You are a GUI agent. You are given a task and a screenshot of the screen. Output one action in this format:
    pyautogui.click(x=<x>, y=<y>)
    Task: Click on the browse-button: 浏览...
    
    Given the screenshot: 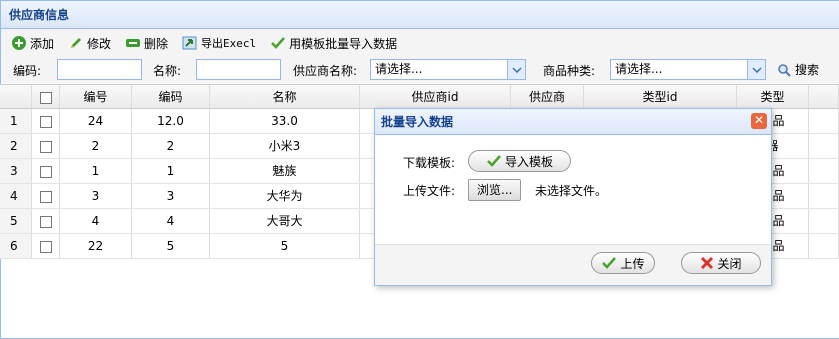 What is the action you would take?
    pyautogui.click(x=495, y=190)
    